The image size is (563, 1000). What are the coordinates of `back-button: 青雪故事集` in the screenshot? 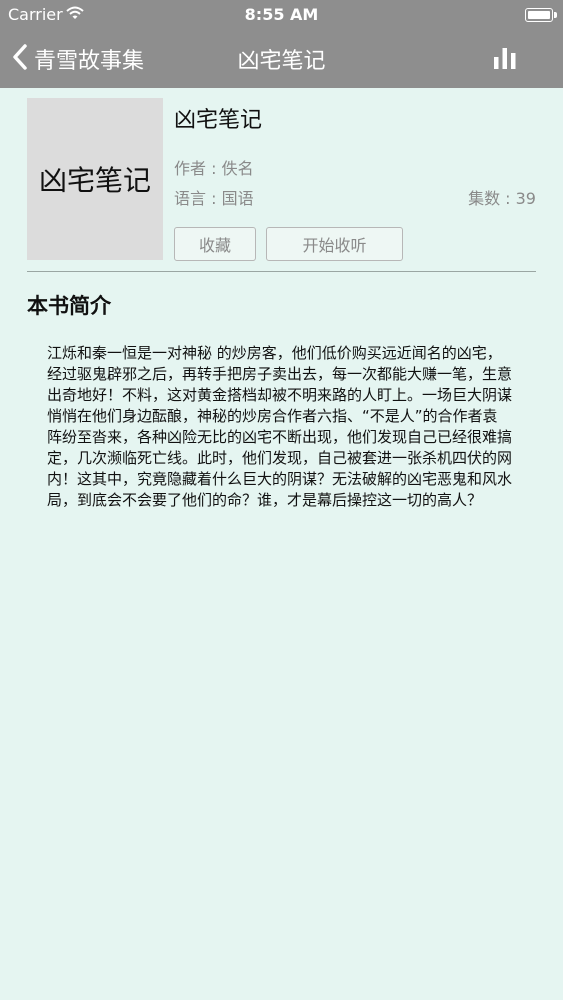 It's located at (78, 59).